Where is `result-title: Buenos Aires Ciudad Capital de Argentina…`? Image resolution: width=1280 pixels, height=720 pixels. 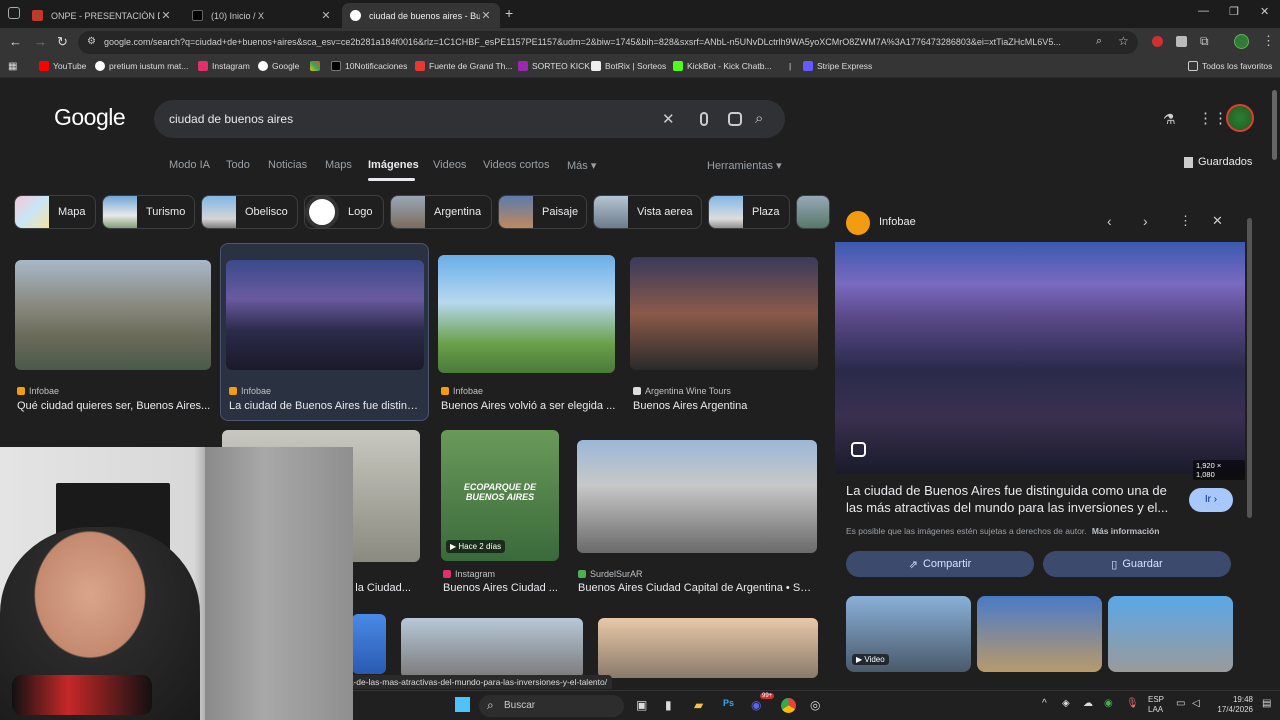
result-title: Buenos Aires Ciudad Capital de Argentina… is located at coordinates (697, 588).